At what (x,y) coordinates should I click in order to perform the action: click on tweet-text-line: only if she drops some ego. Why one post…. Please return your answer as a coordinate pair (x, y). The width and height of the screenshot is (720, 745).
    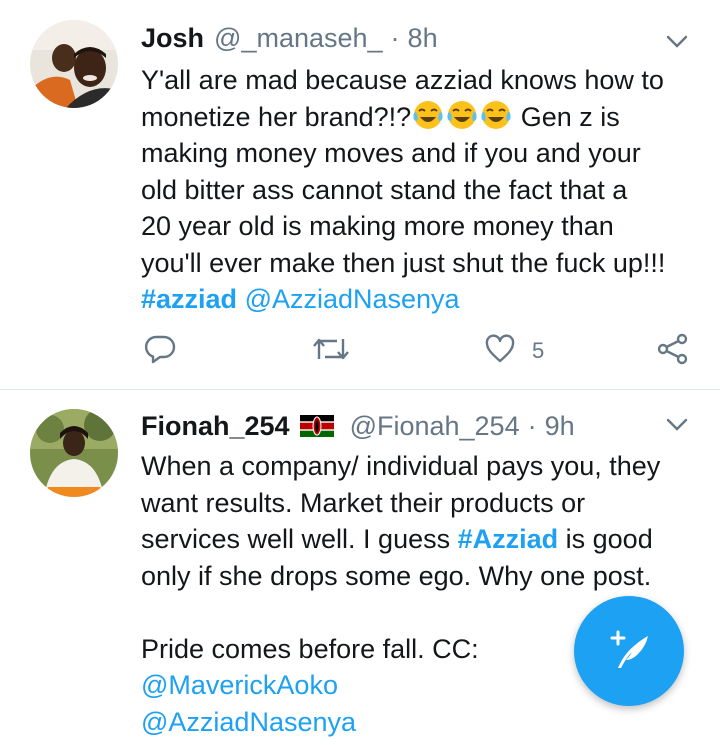
    Looking at the image, I should click on (396, 575).